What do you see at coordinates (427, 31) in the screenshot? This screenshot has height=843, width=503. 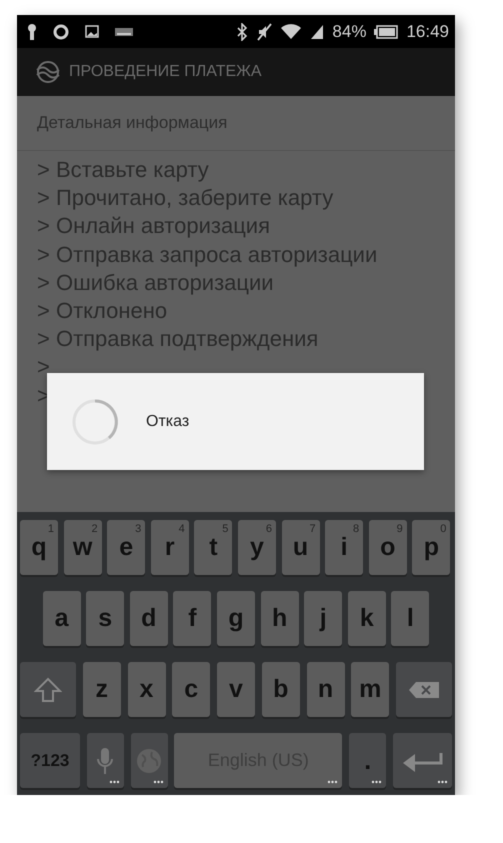 I see `clock-time: 16:49` at bounding box center [427, 31].